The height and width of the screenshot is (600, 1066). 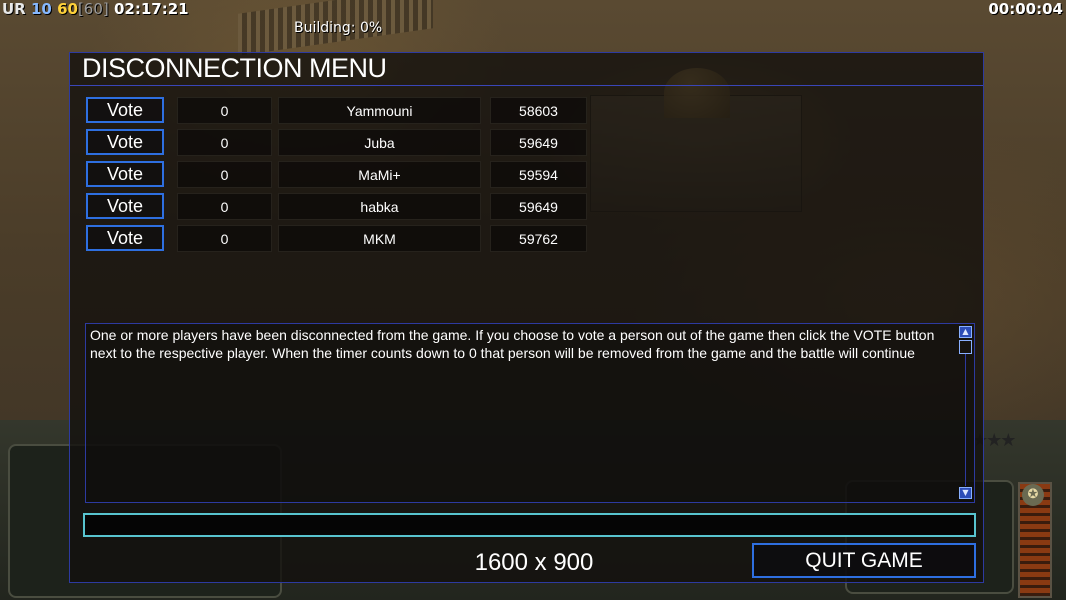 I want to click on game-clock: 02:17:21, so click(x=151, y=9).